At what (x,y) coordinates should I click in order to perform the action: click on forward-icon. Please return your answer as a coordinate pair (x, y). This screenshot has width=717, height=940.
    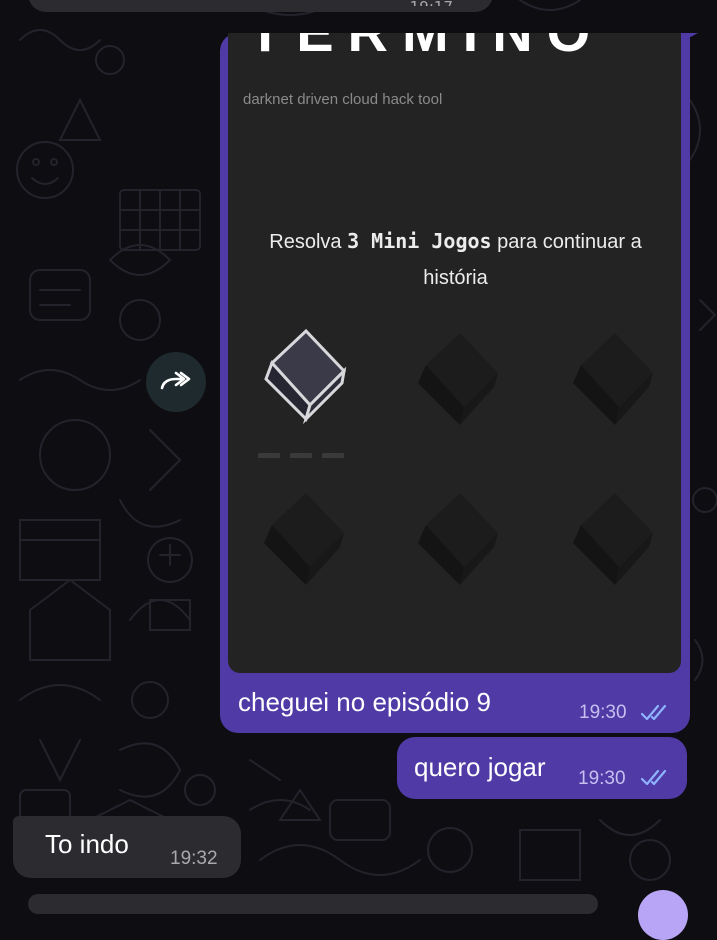
    Looking at the image, I should click on (175, 380).